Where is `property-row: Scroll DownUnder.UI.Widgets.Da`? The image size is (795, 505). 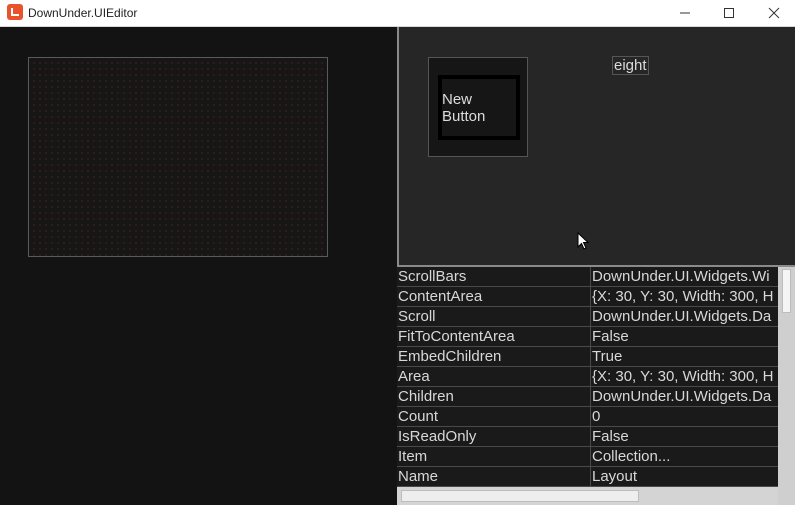
property-row: Scroll DownUnder.UI.Widgets.Da is located at coordinates (587, 317).